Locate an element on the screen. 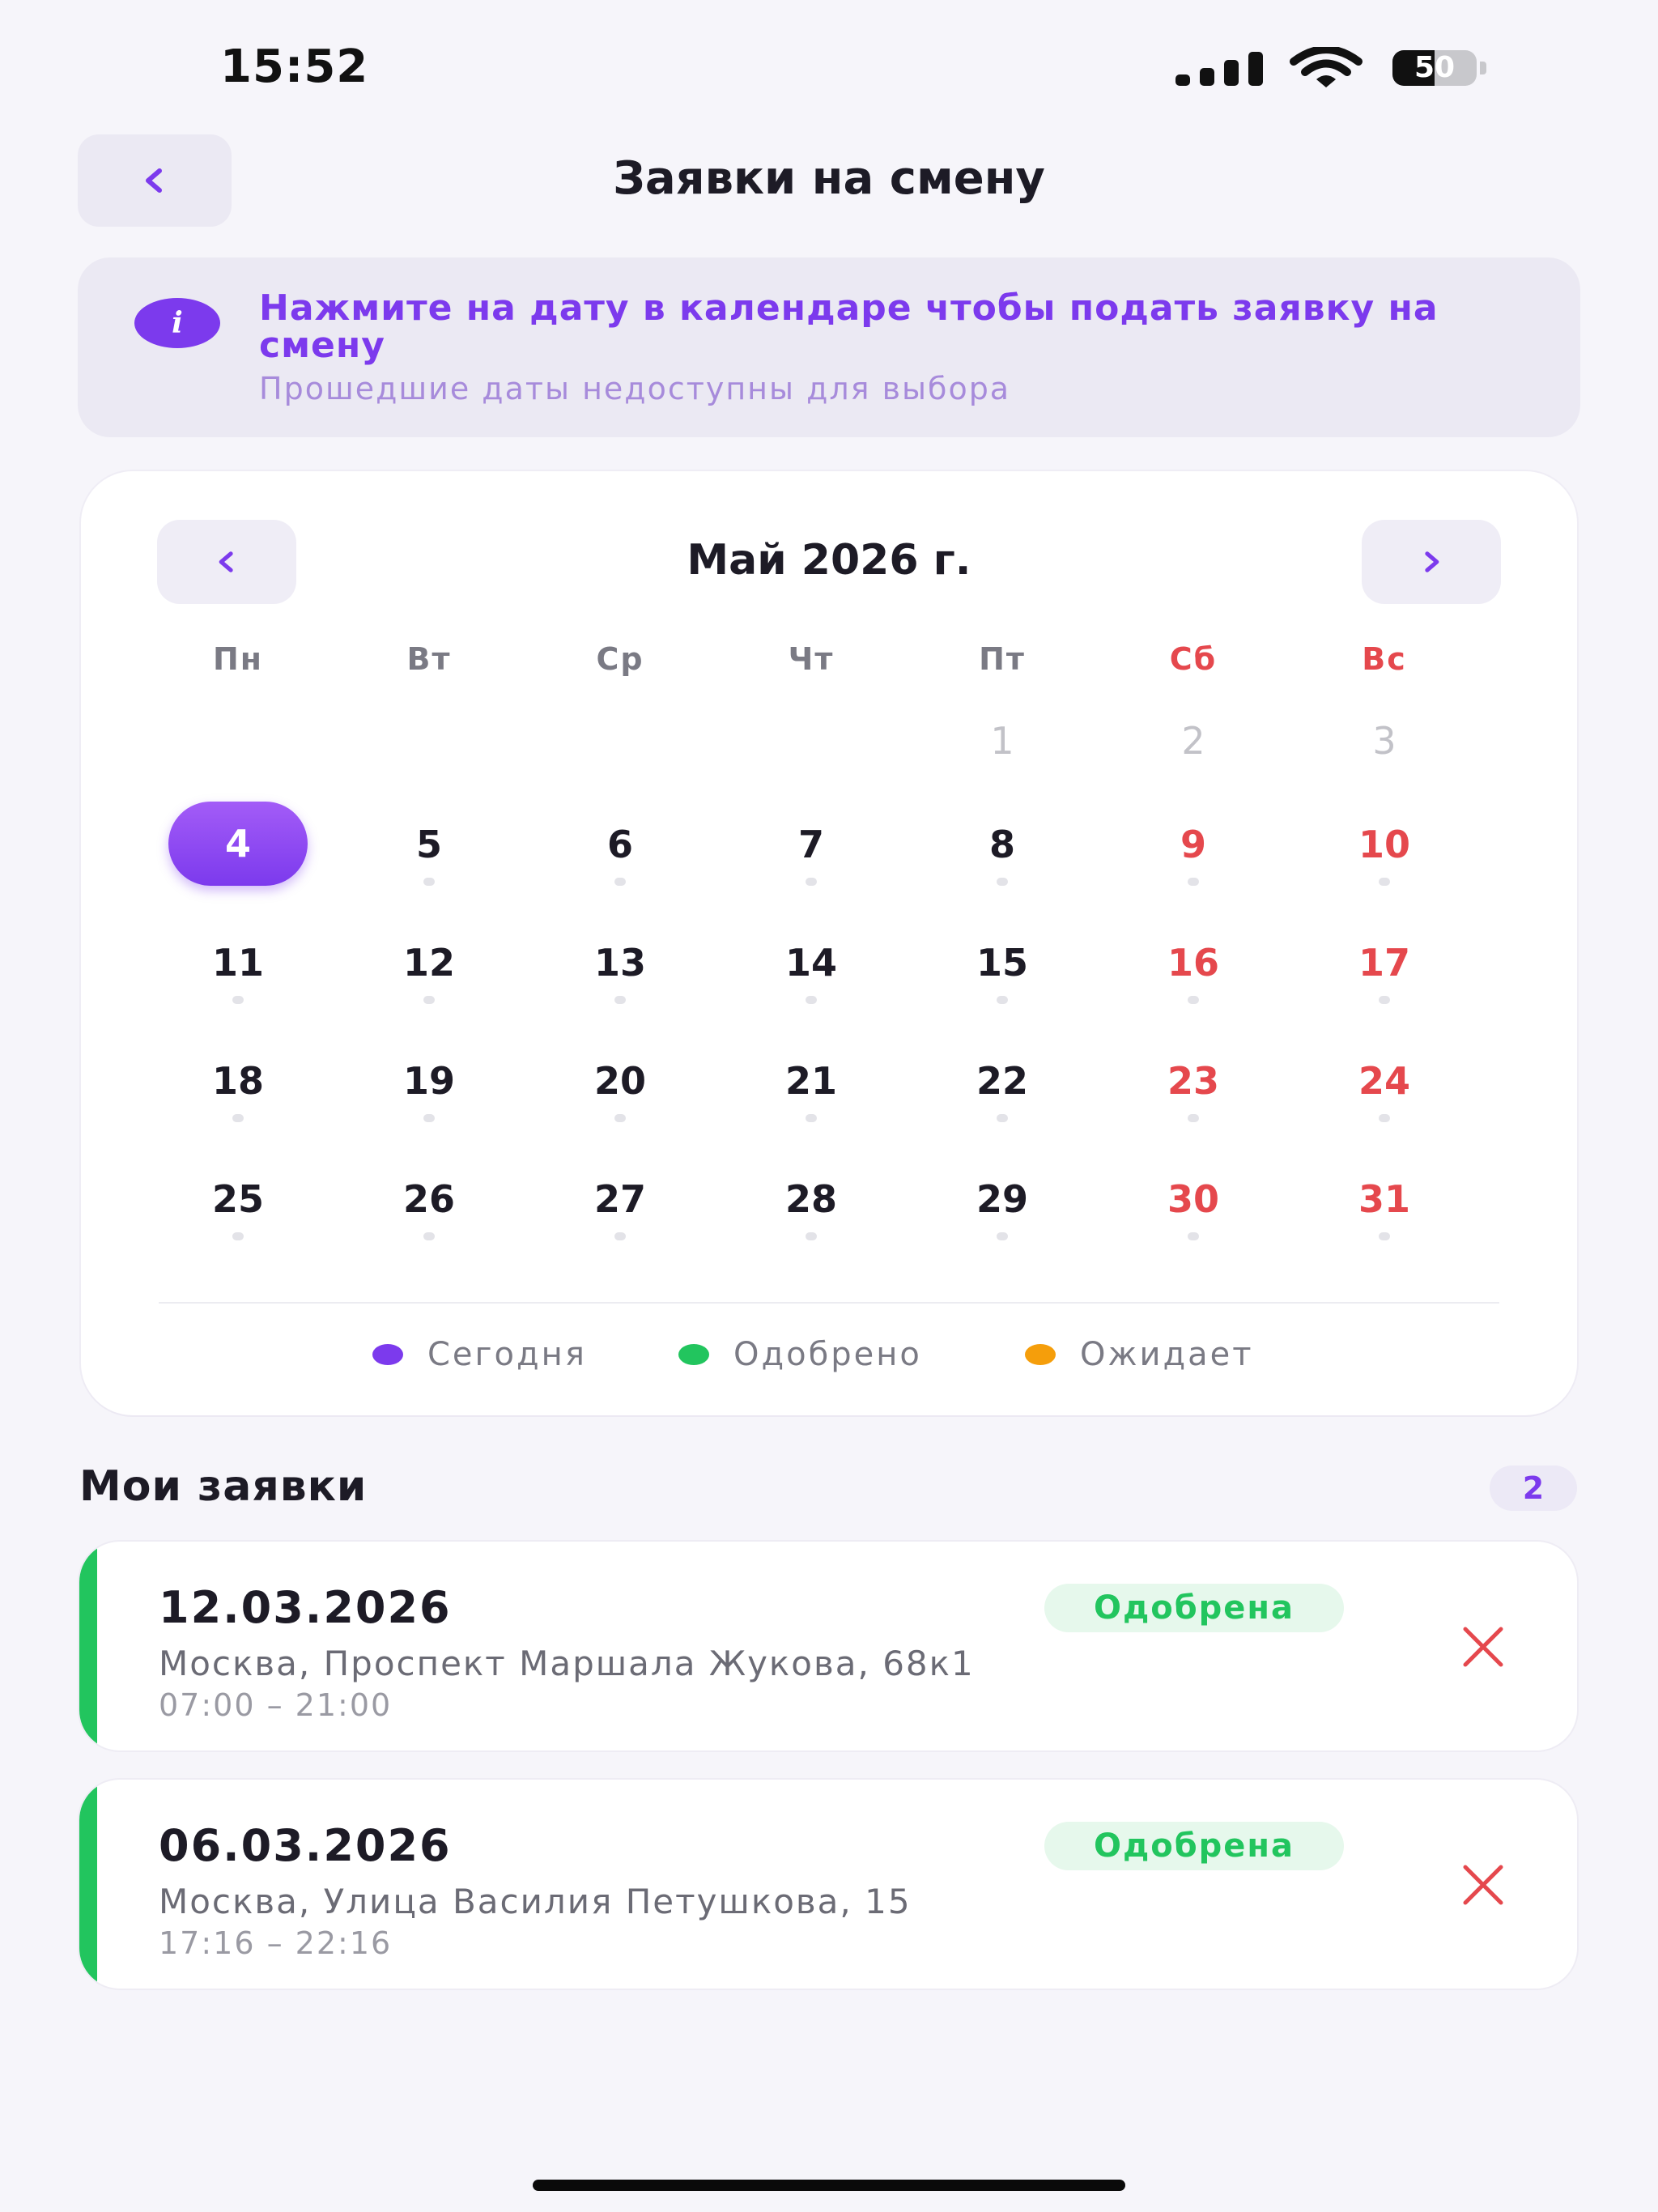  calendar-day: 2 is located at coordinates (1193, 762).